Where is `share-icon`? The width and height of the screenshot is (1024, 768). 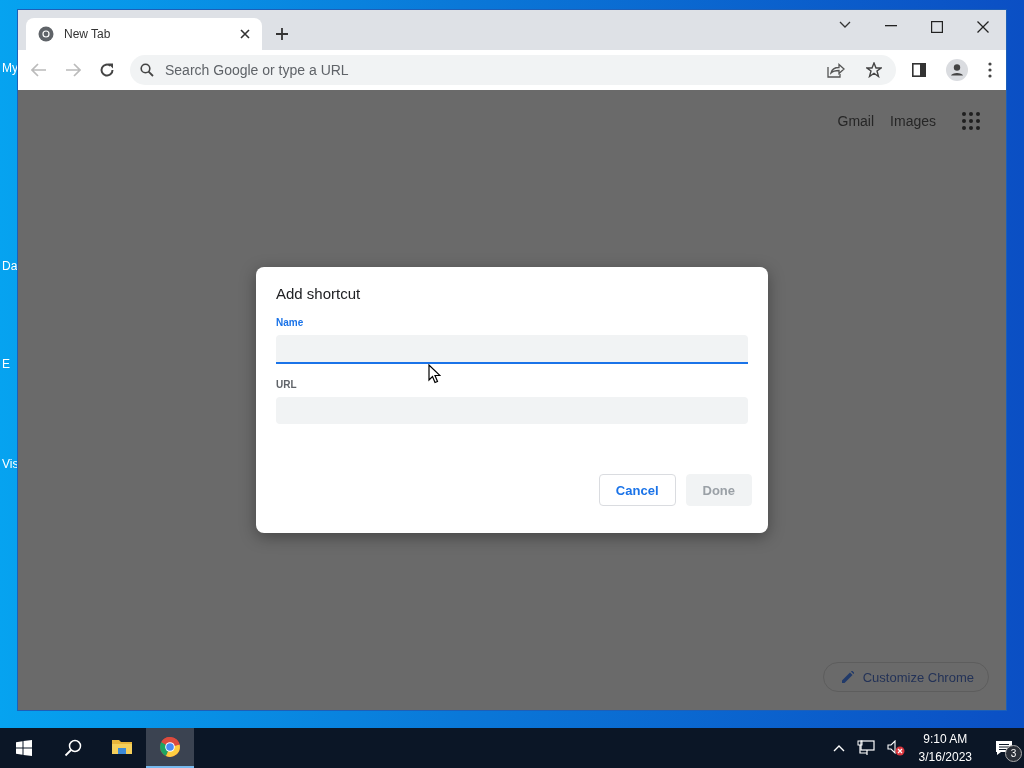
share-icon is located at coordinates (836, 70).